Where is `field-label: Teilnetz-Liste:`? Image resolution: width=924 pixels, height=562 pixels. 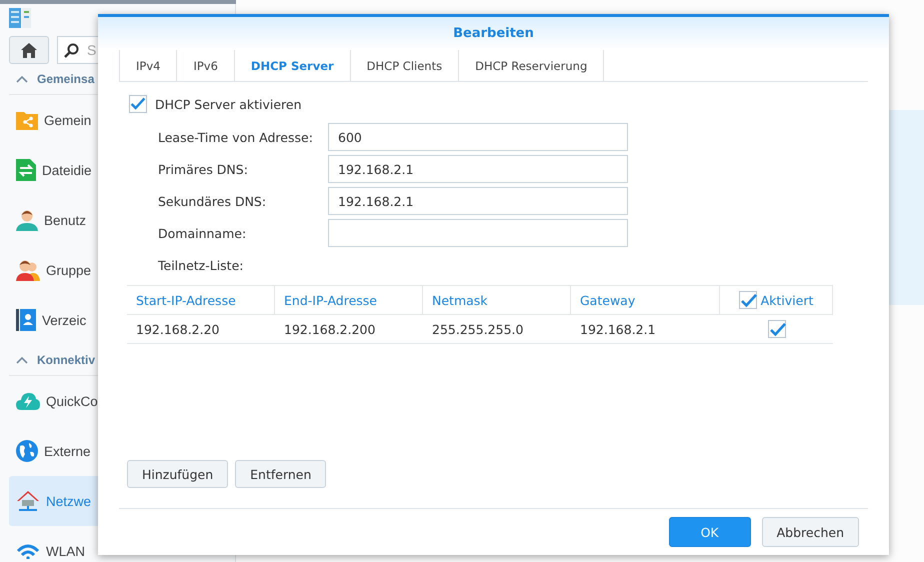 field-label: Teilnetz-Liste: is located at coordinates (201, 265).